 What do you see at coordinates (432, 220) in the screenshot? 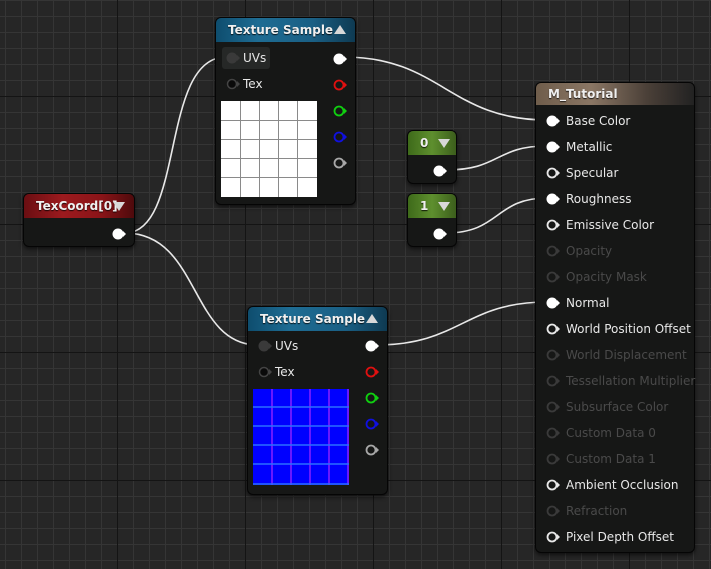
I see `constant-node-1: 1` at bounding box center [432, 220].